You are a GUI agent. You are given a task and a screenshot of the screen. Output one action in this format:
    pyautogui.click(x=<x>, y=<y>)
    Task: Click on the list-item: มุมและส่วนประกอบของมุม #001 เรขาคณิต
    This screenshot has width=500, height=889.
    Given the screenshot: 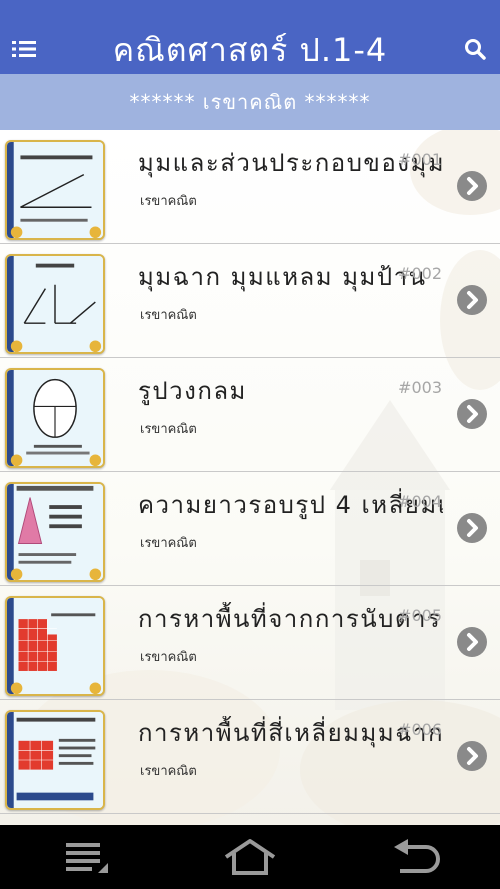 What is the action you would take?
    pyautogui.click(x=250, y=187)
    